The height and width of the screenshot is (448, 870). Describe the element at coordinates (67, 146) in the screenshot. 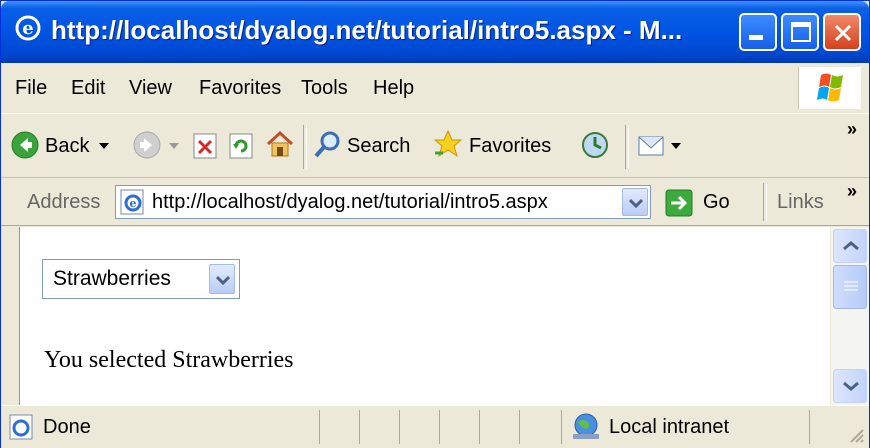

I see `back-button-label: Back` at that location.